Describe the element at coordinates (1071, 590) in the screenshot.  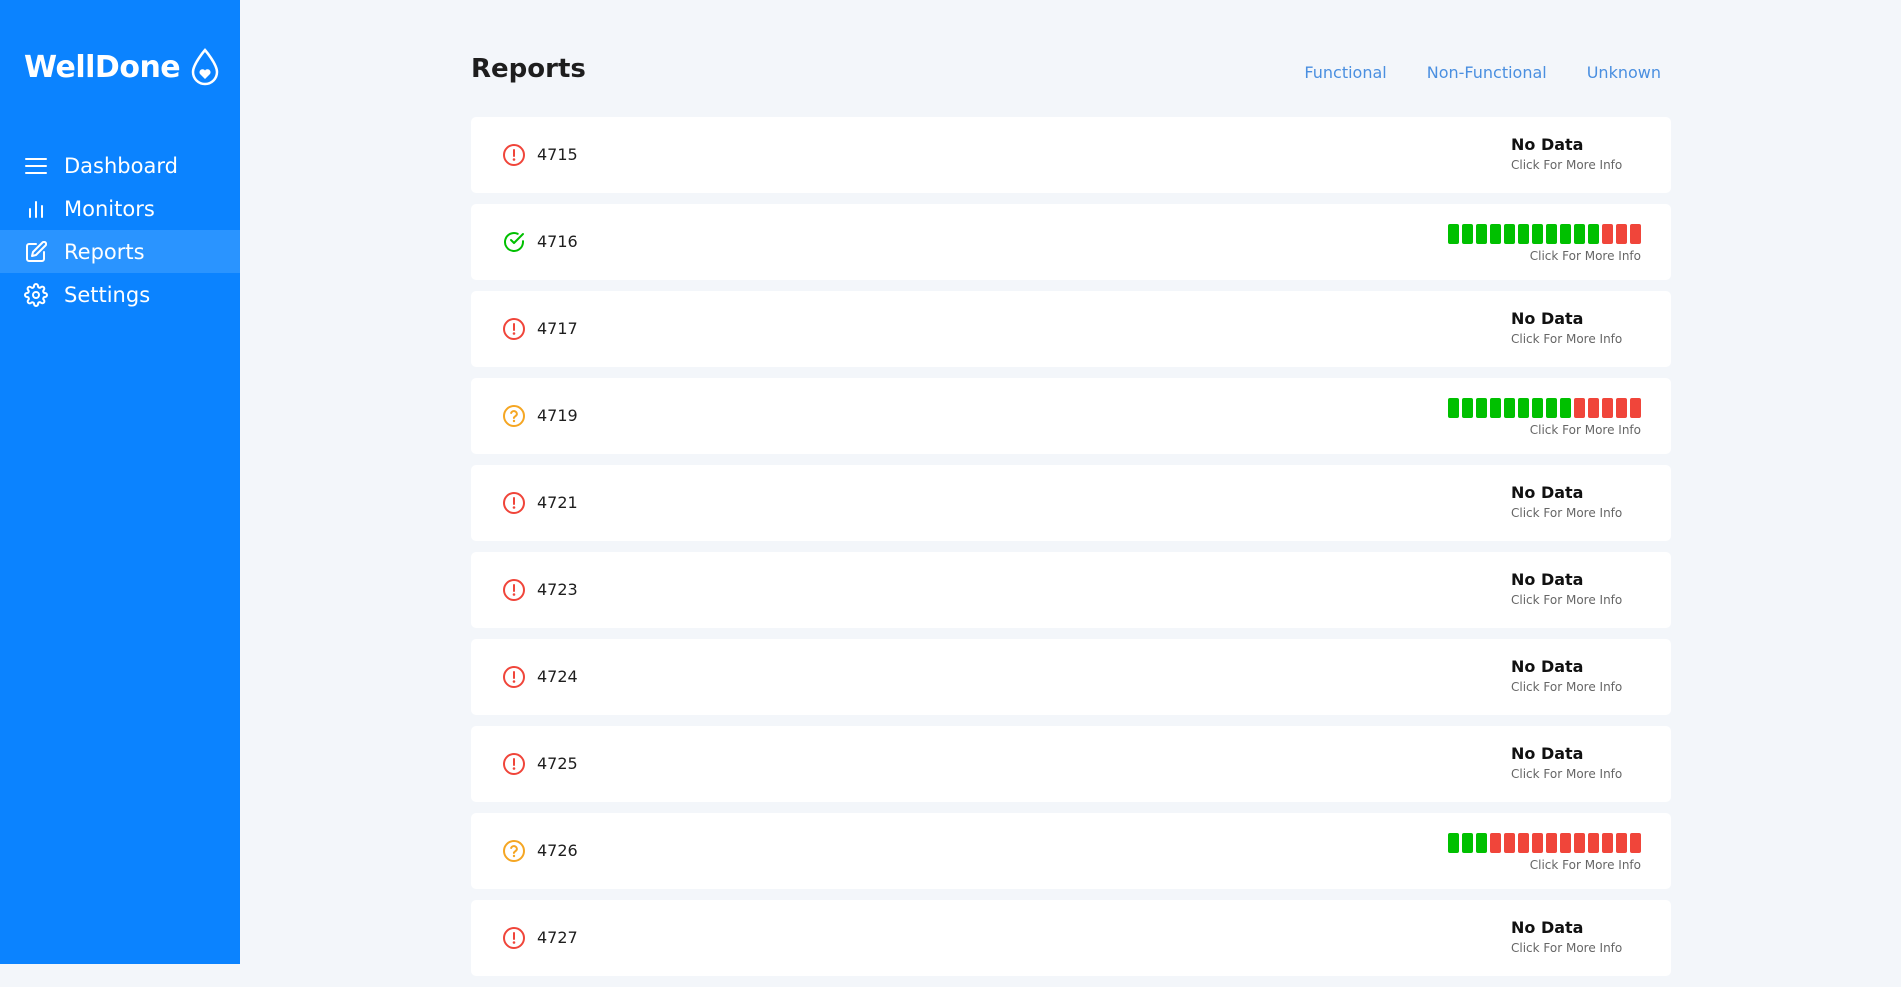
I see `report-row: 4723 No Data Click For More Info` at that location.